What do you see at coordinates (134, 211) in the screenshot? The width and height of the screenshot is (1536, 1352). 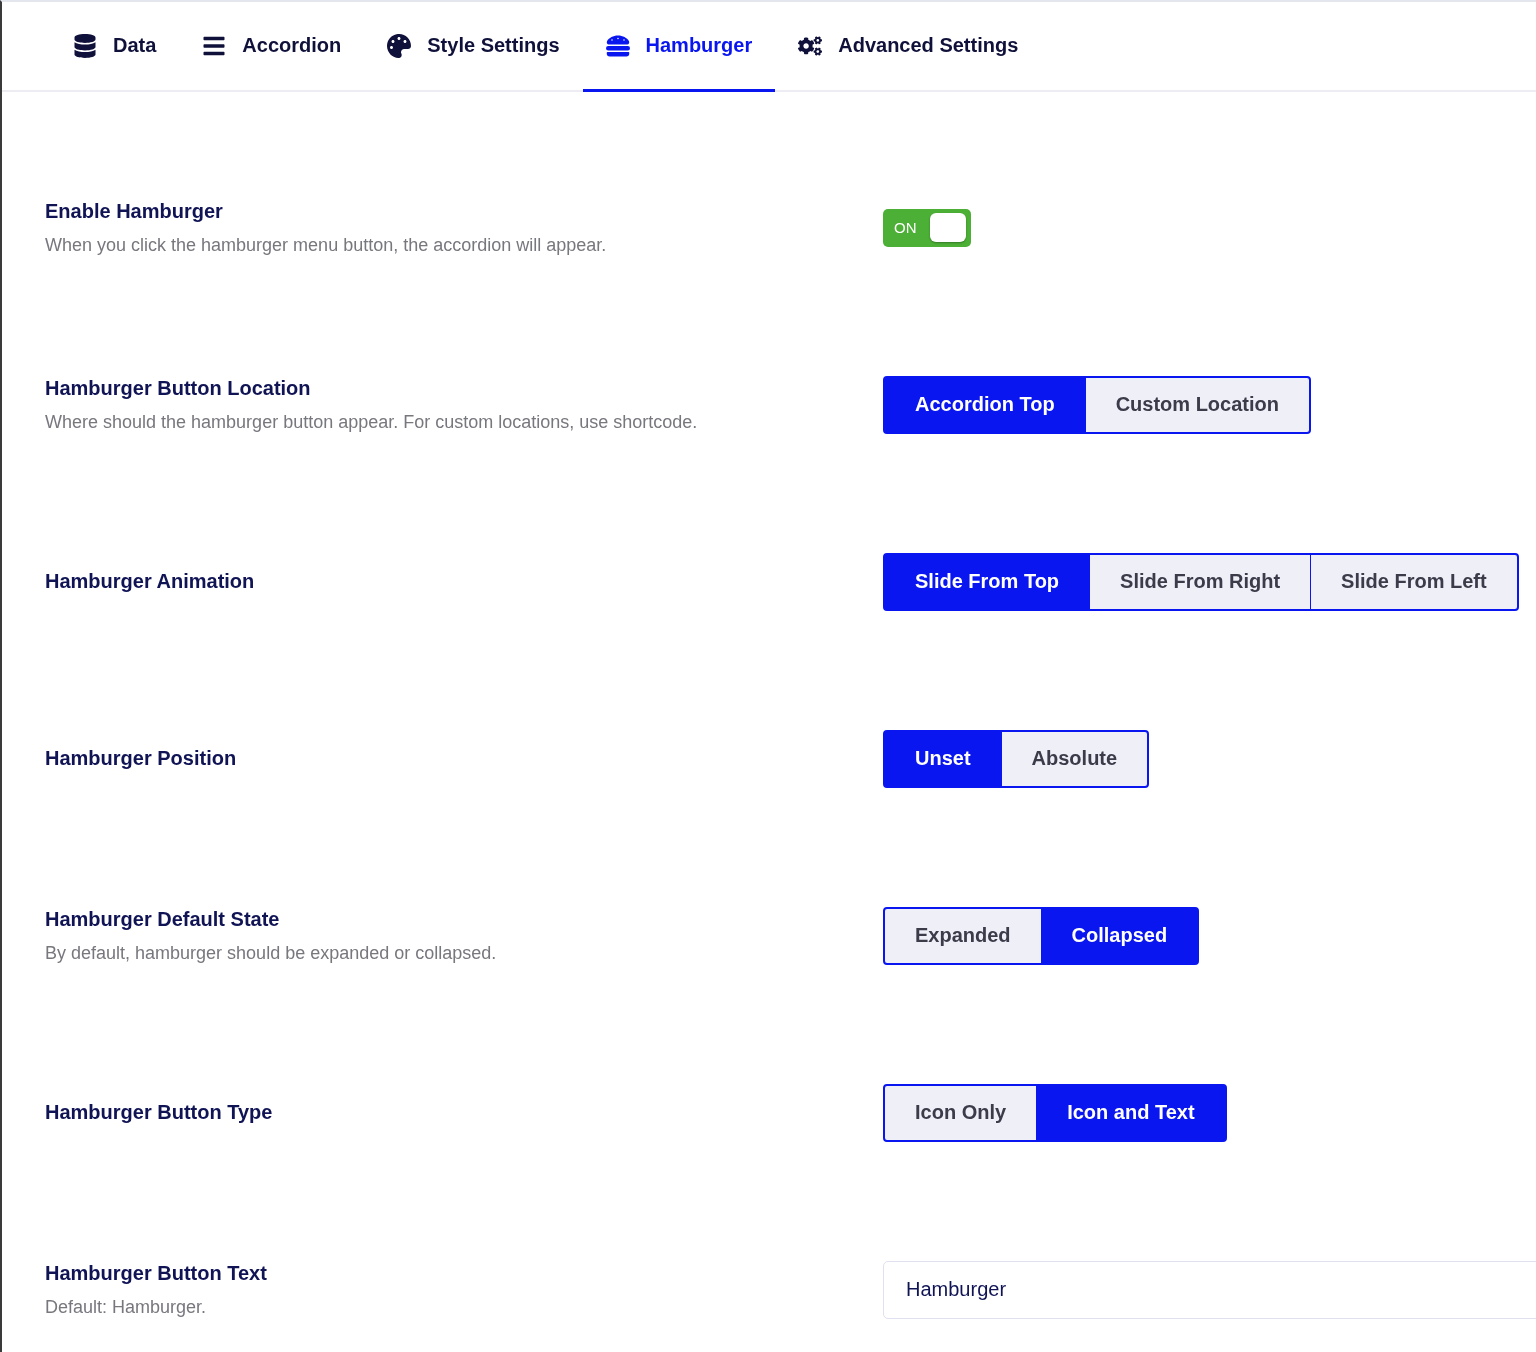 I see `setting-title: Enable Hamburger` at bounding box center [134, 211].